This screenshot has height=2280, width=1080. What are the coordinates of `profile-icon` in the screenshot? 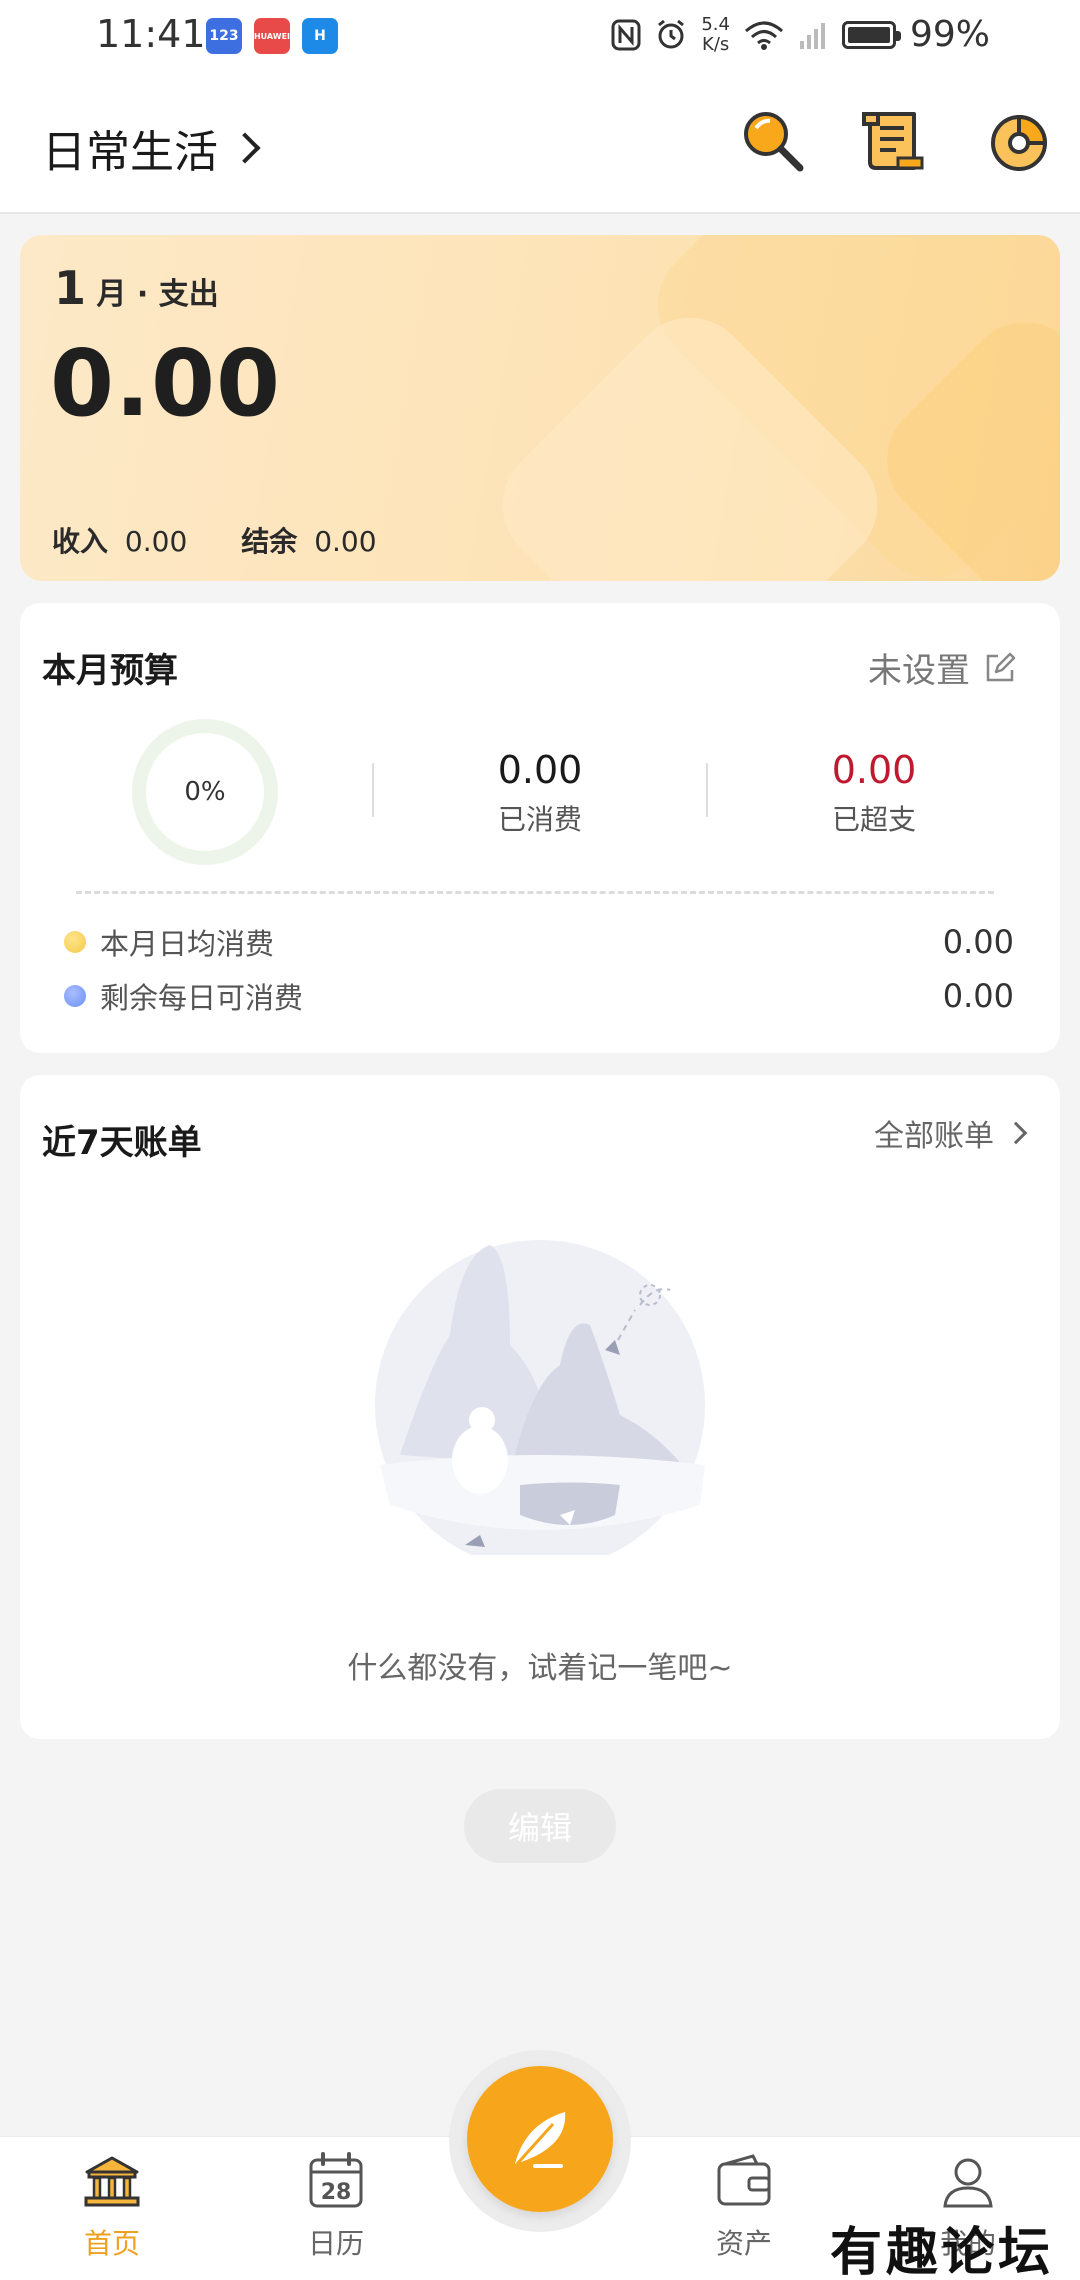 It's located at (968, 2183).